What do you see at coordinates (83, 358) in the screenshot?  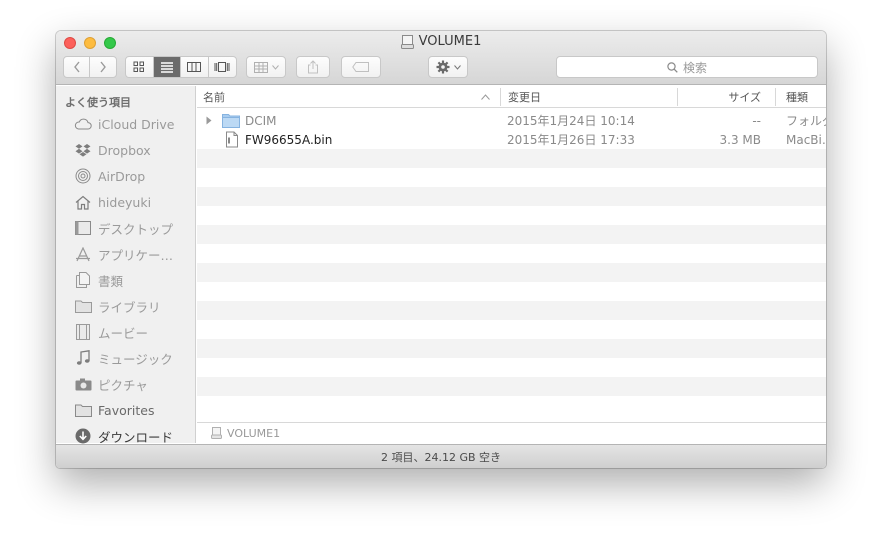 I see `music-icon` at bounding box center [83, 358].